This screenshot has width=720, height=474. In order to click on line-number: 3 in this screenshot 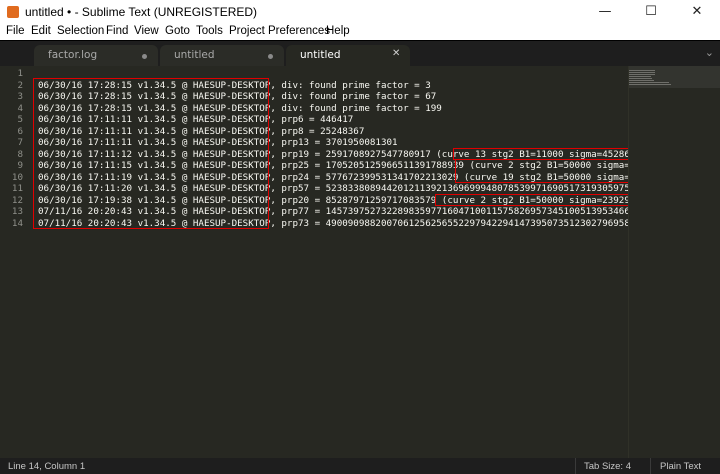, I will do `click(20, 96)`.